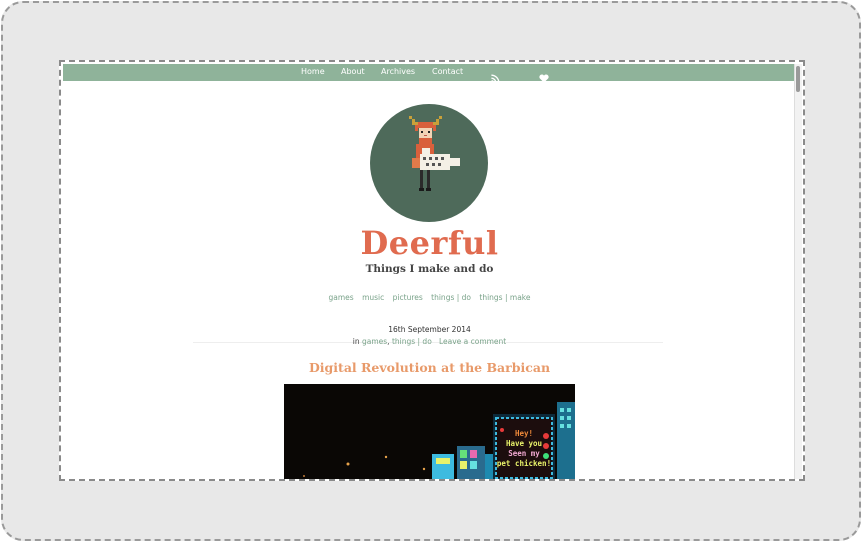 Image resolution: width=864 pixels, height=544 pixels. I want to click on rss-icon, so click(495, 75).